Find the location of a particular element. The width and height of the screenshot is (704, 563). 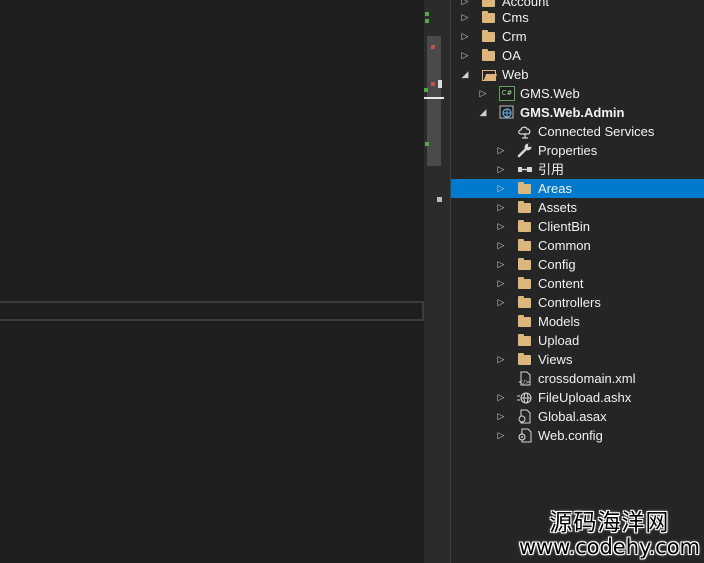

tree-item-fileupload-ashx: ▷ FileUpload.ashx is located at coordinates (577, 397).